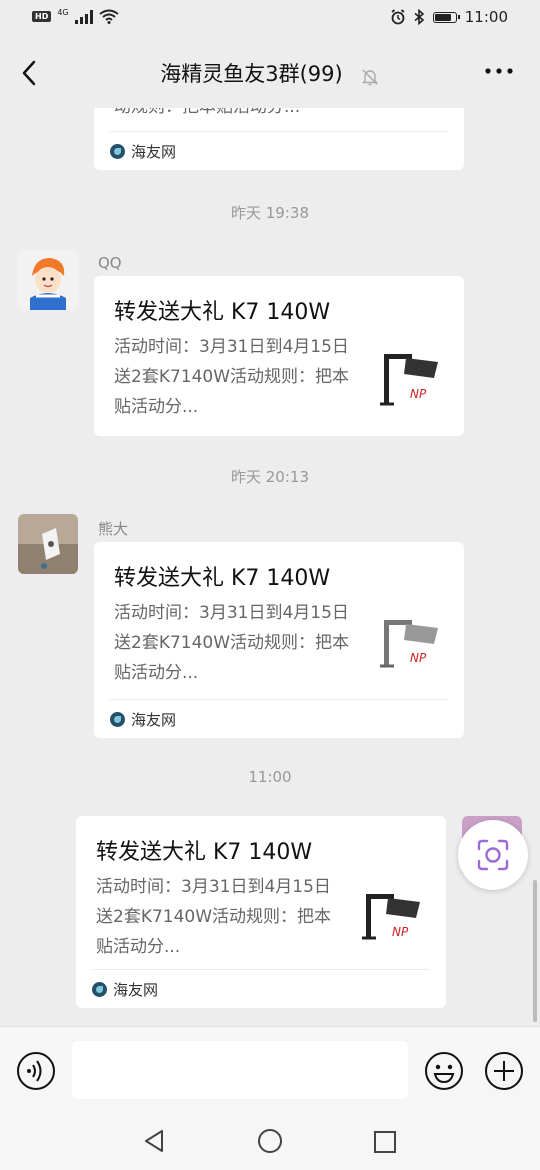 Image resolution: width=540 pixels, height=1170 pixels. I want to click on plus-button, so click(504, 1071).